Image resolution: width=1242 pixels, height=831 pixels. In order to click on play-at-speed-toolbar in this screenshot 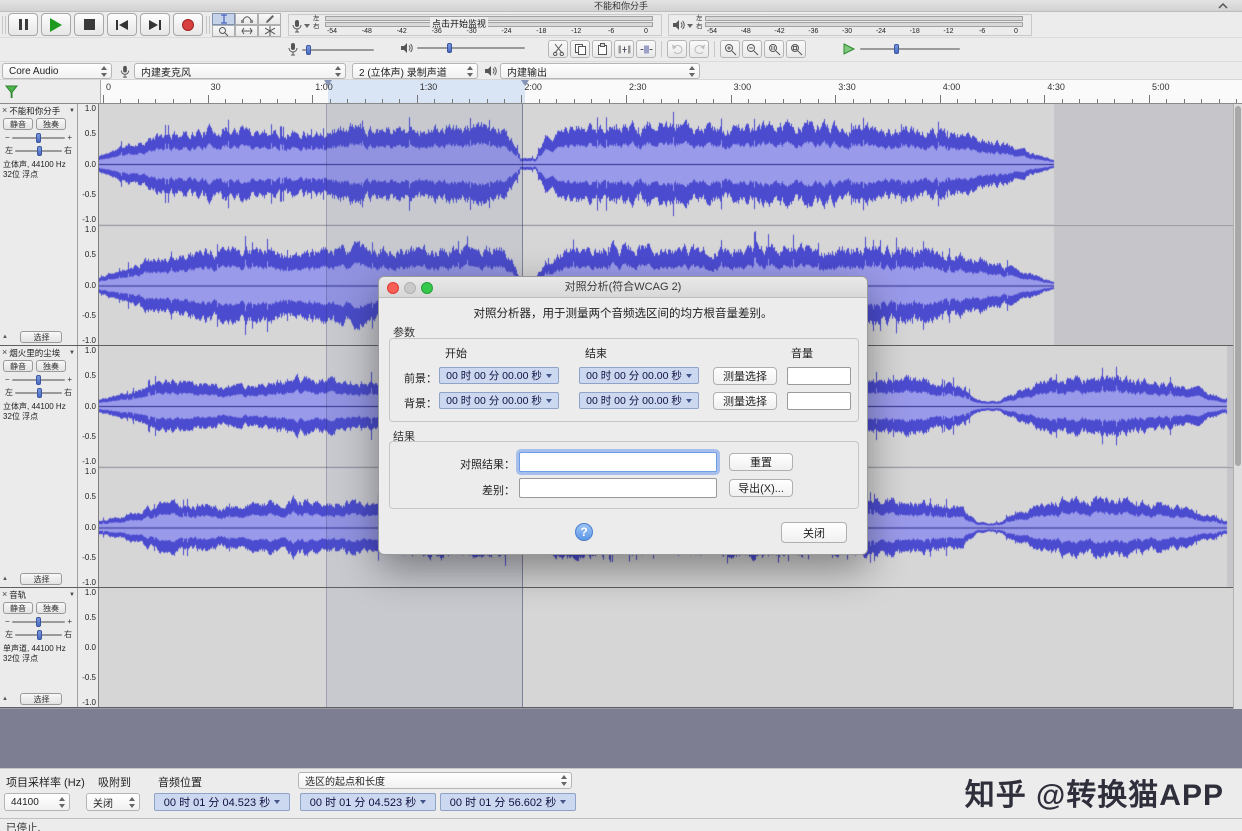, I will do `click(901, 49)`.